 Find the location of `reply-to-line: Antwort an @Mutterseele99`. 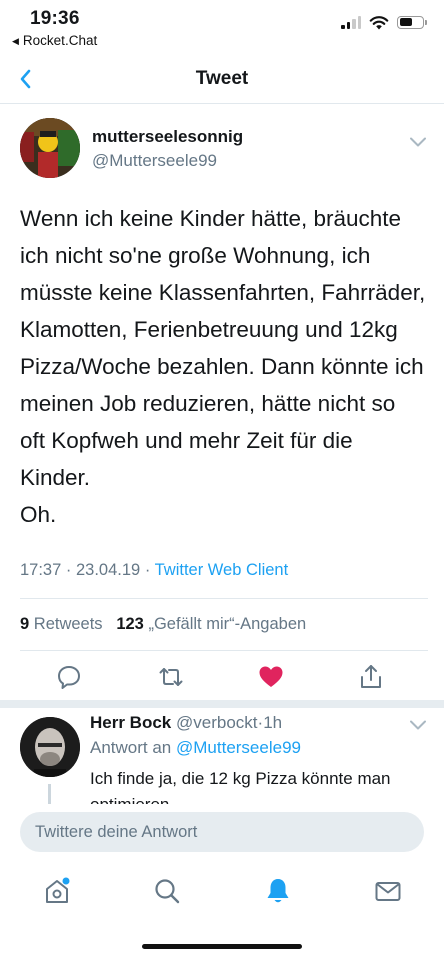

reply-to-line: Antwort an @Mutterseele99 is located at coordinates (195, 748).